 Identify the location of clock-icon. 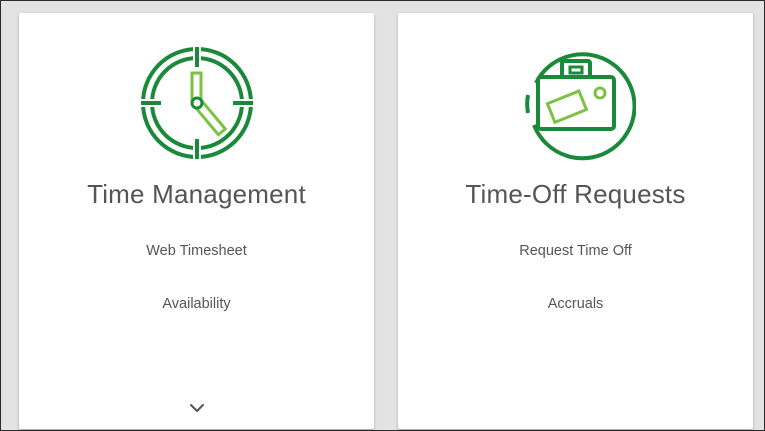
(197, 103).